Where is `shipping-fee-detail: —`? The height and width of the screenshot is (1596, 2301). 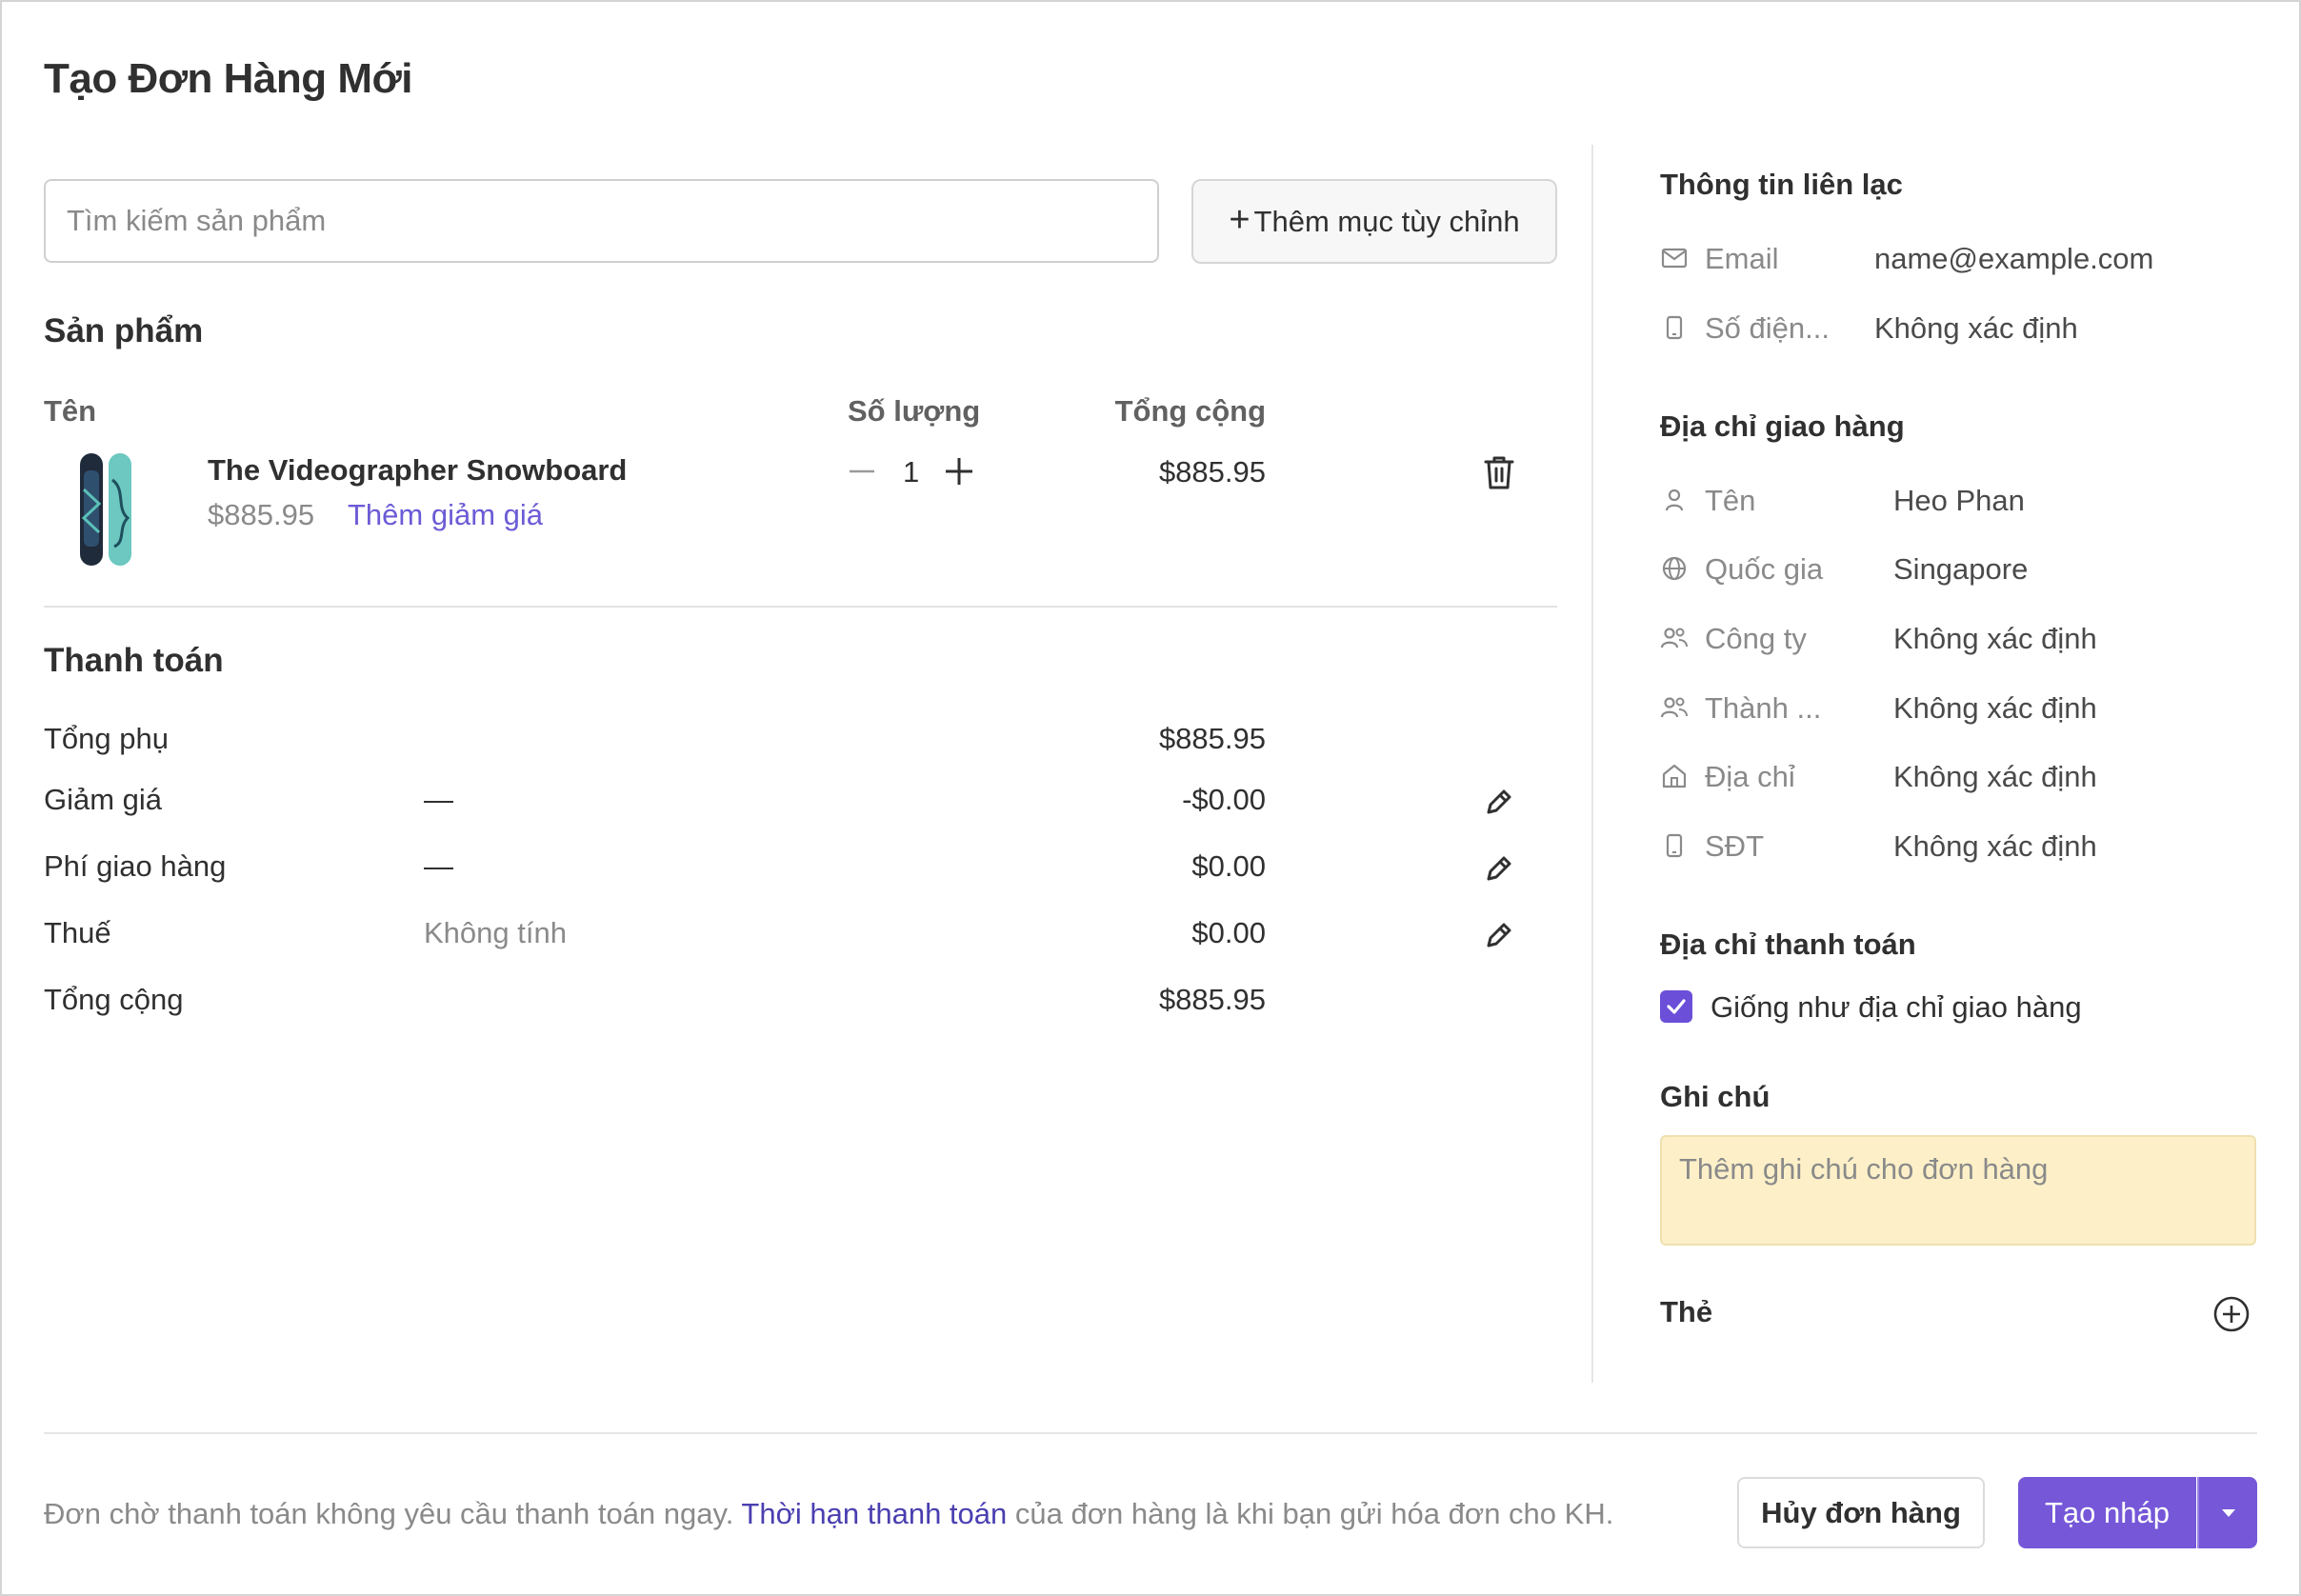
shipping-fee-detail: — is located at coordinates (438, 866).